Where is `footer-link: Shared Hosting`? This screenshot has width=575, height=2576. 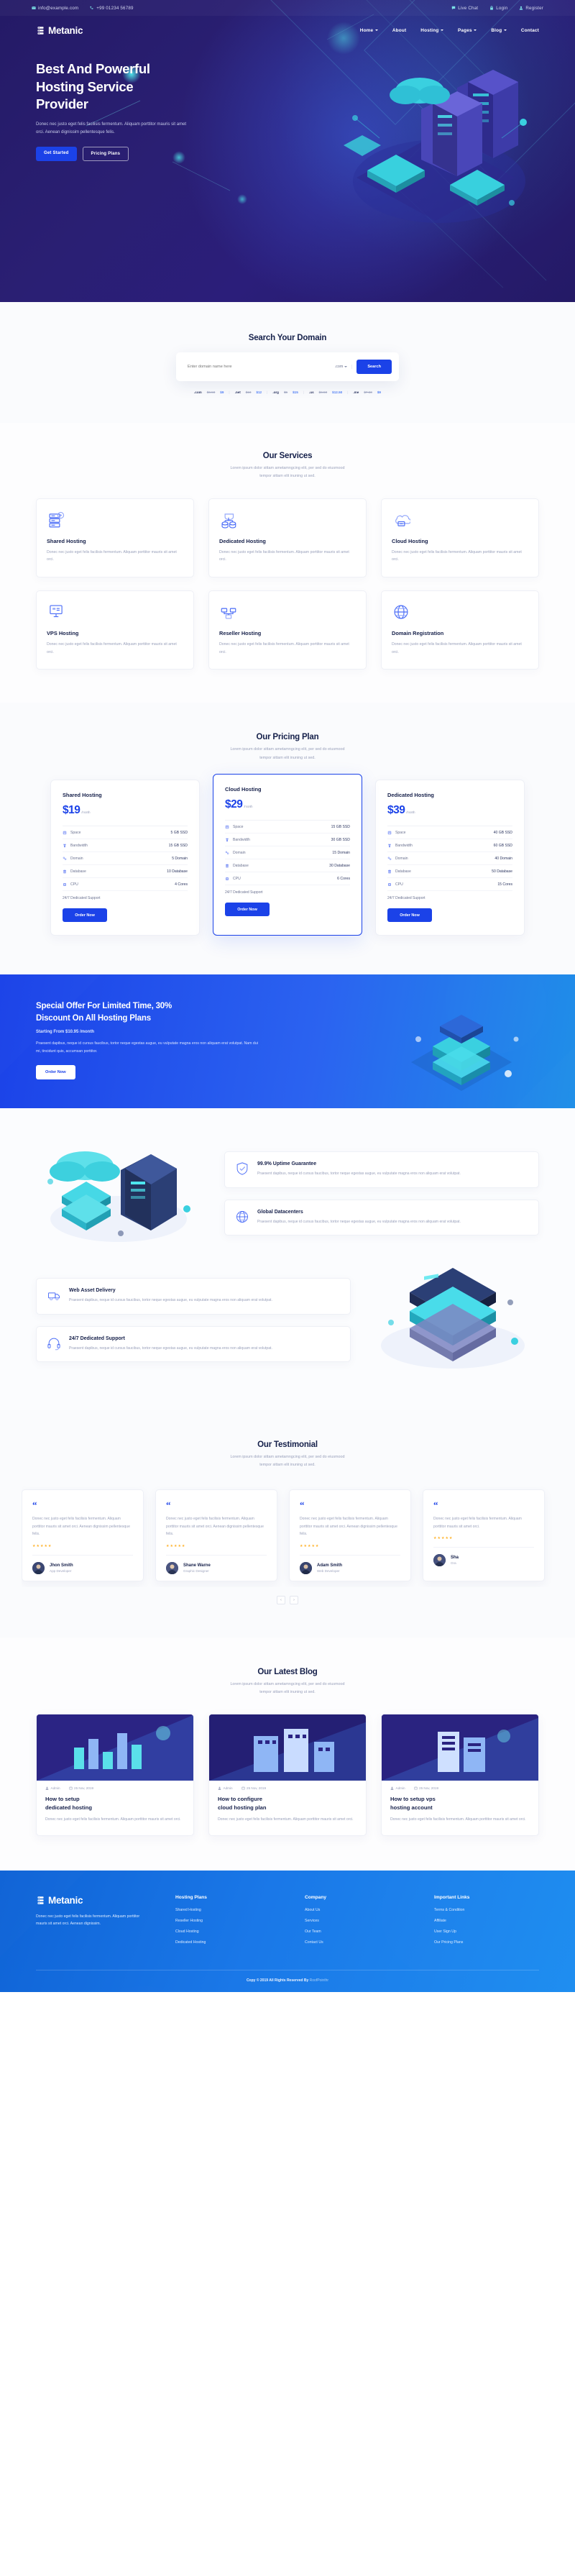
footer-link: Shared Hosting is located at coordinates (227, 1910).